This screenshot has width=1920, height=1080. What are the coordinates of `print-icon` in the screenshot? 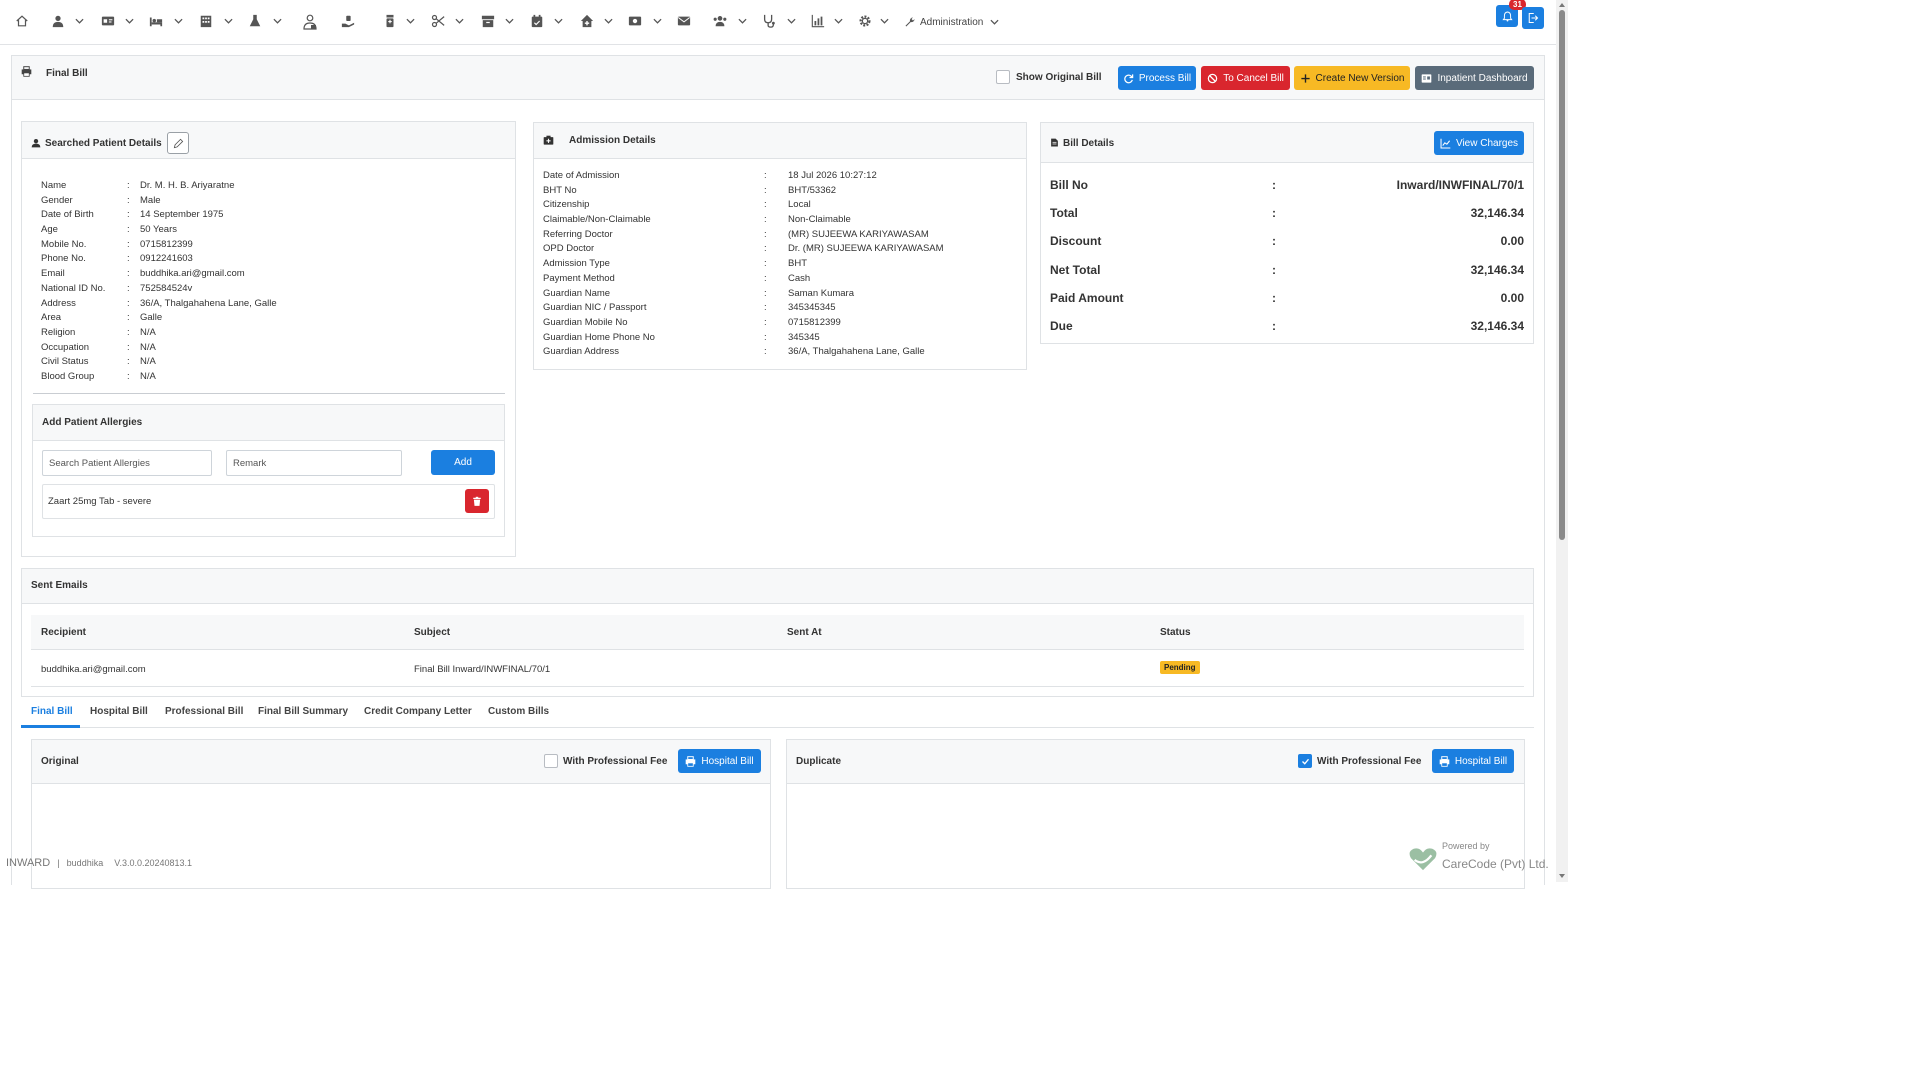 It's located at (26, 71).